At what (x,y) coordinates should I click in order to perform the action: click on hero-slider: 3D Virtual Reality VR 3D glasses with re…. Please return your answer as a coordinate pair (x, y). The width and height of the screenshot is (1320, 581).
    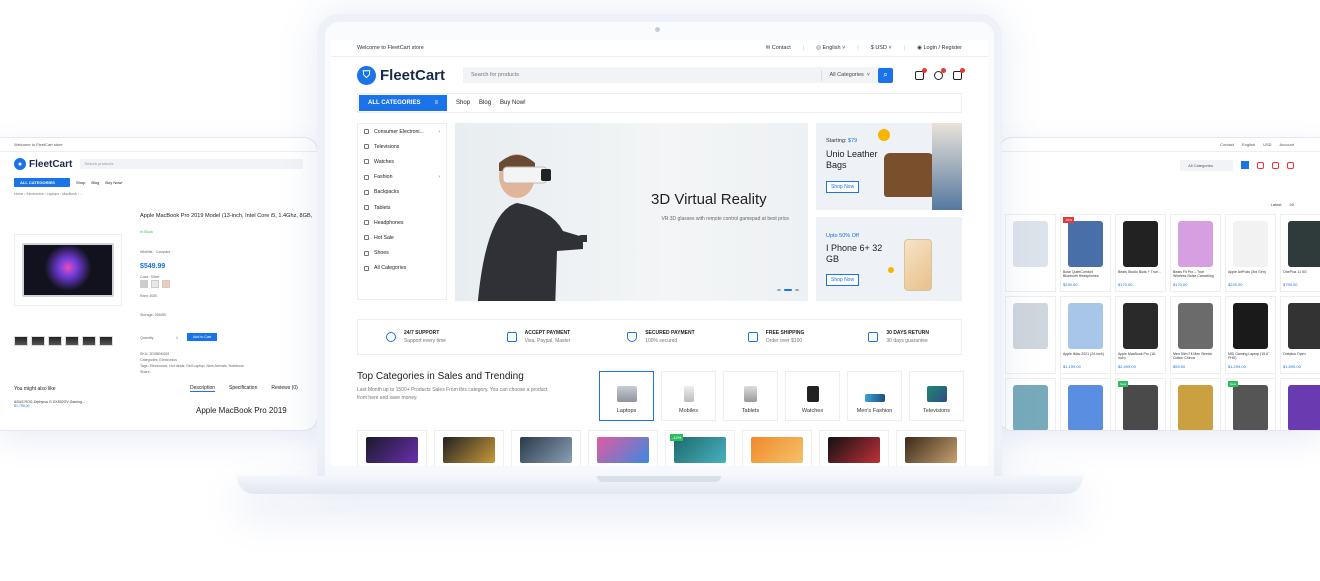
    Looking at the image, I should click on (631, 212).